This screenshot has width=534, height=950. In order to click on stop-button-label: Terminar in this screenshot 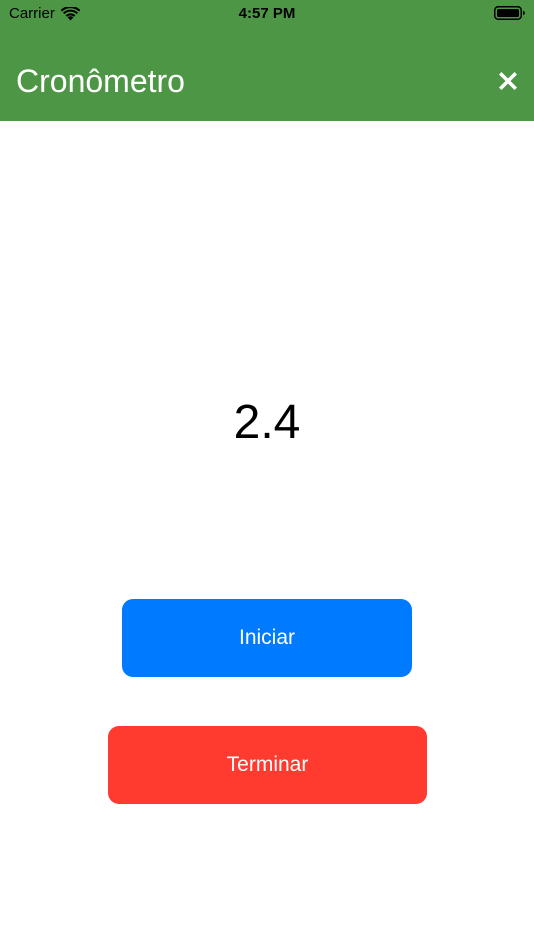, I will do `click(267, 764)`.